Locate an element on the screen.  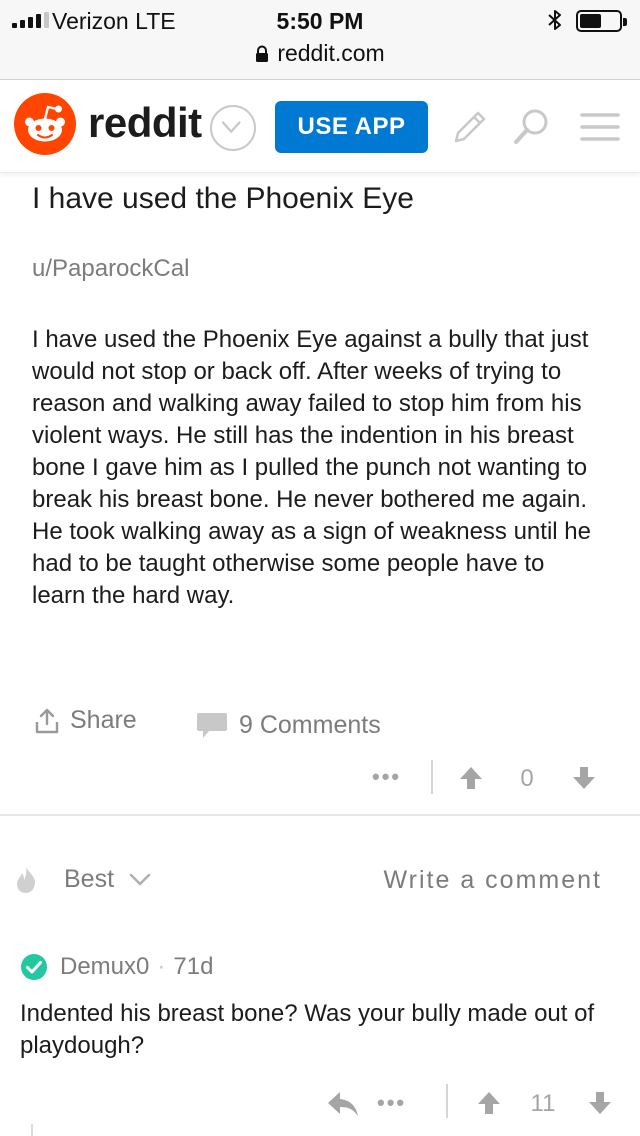
comment-sort-dropdown: Best is located at coordinates (83, 879).